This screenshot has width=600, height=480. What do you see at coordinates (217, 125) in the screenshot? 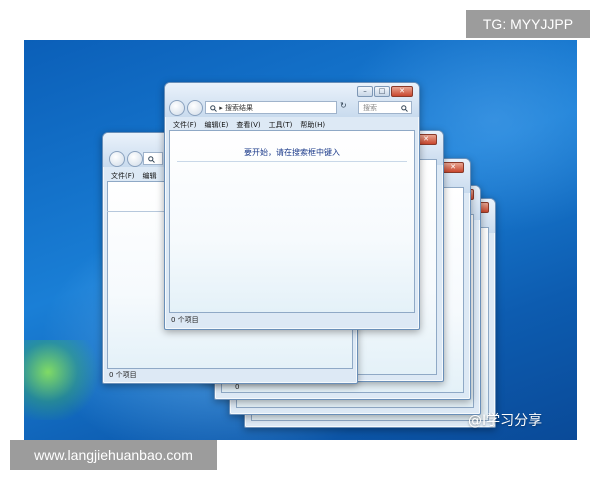
I see `menu-edit: 编辑(E)` at bounding box center [217, 125].